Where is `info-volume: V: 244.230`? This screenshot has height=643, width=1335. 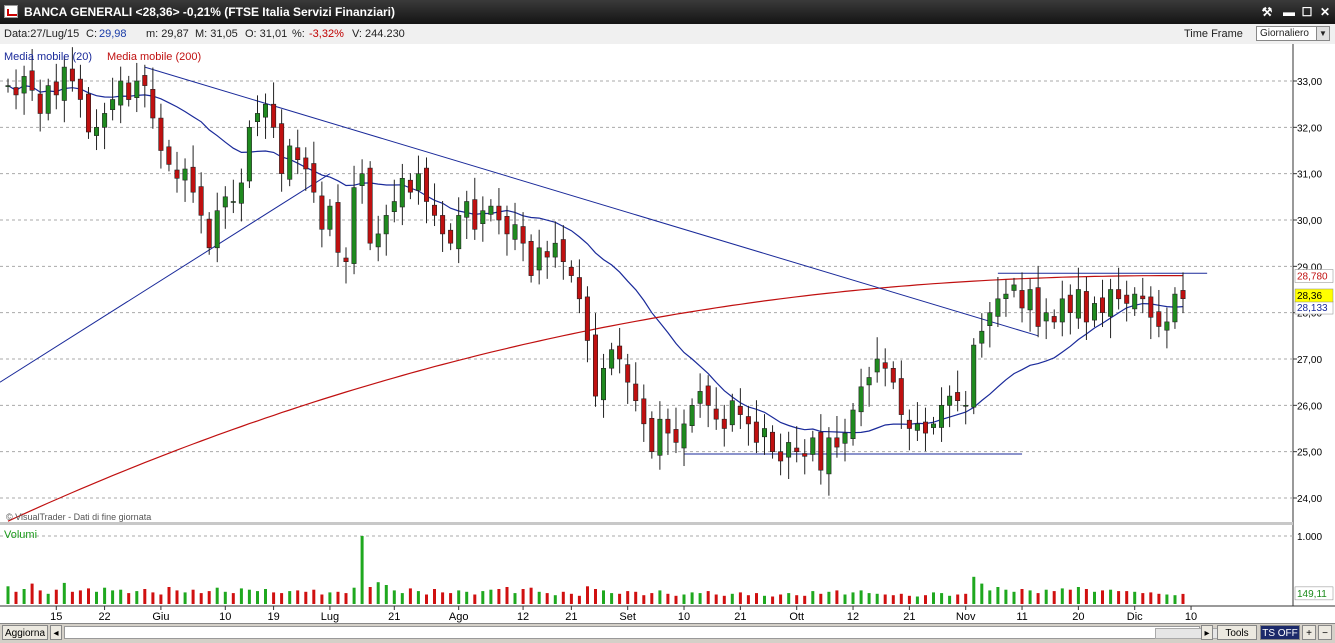
info-volume: V: 244.230 is located at coordinates (378, 34).